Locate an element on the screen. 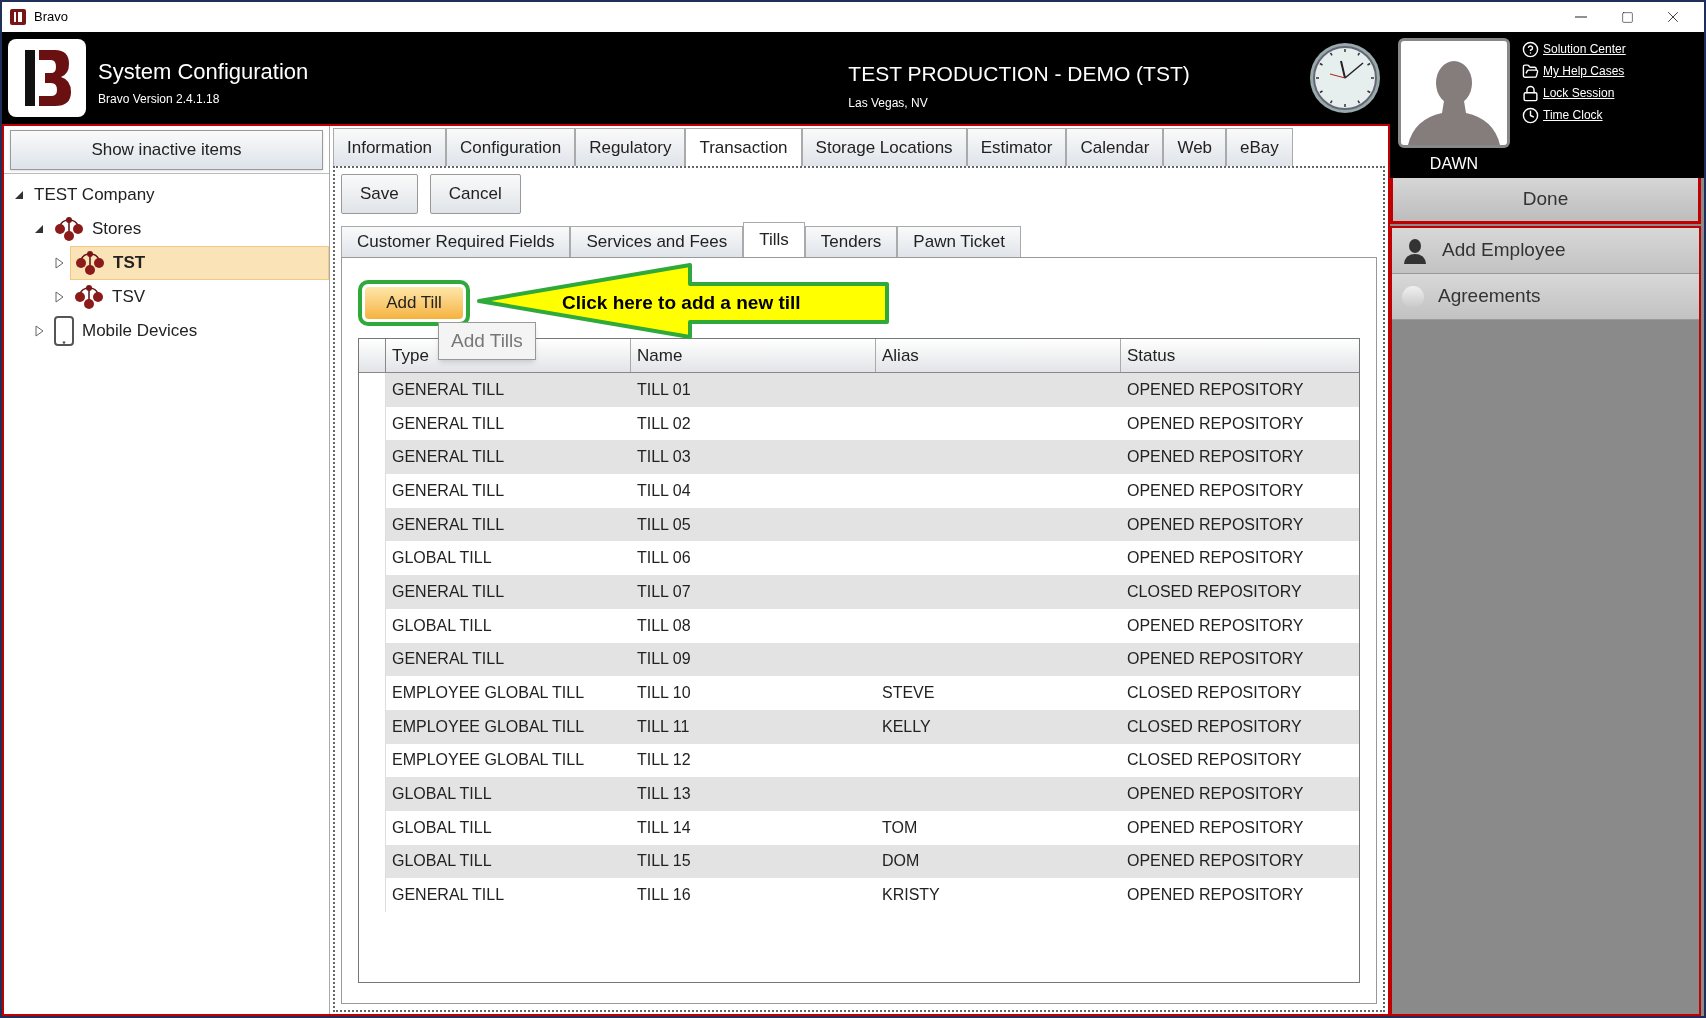 The image size is (1706, 1018). tab: Storage Locations is located at coordinates (884, 147).